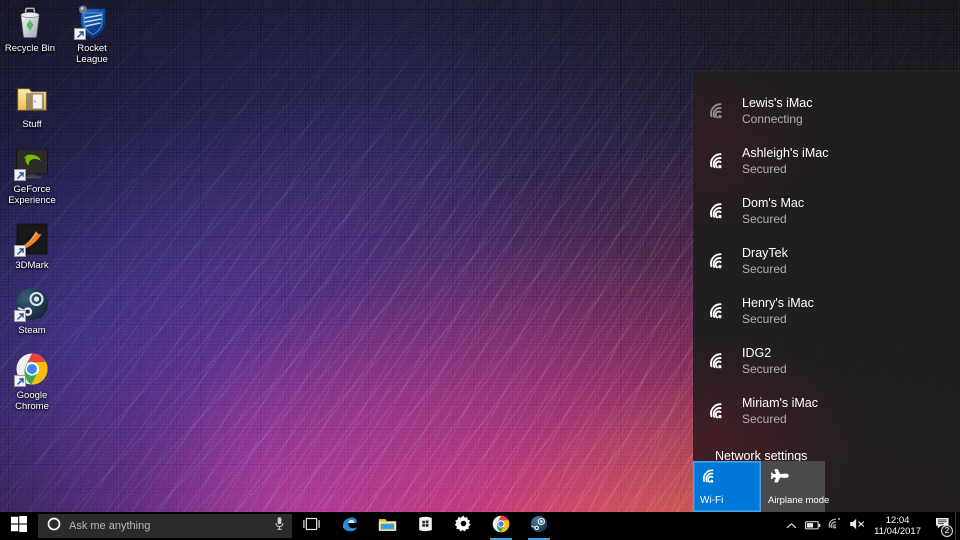  I want to click on tray-volume, so click(857, 526).